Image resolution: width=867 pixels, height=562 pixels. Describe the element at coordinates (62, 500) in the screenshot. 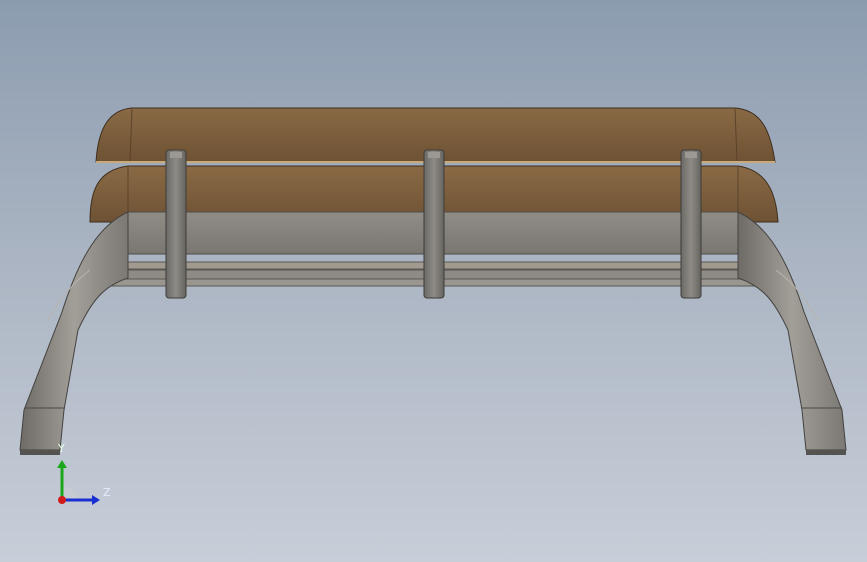

I see `x-axis-dot` at that location.